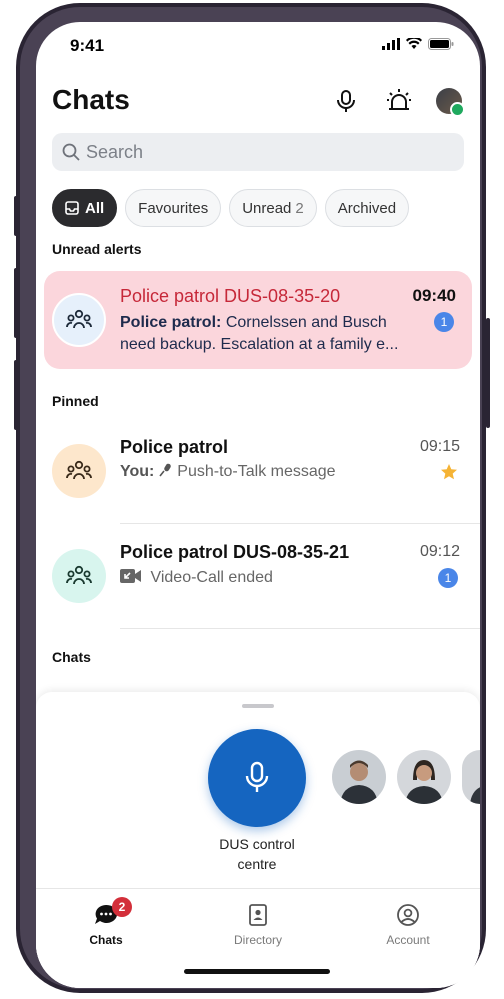 The image size is (504, 999). What do you see at coordinates (414, 43) in the screenshot?
I see `wifi-icon` at bounding box center [414, 43].